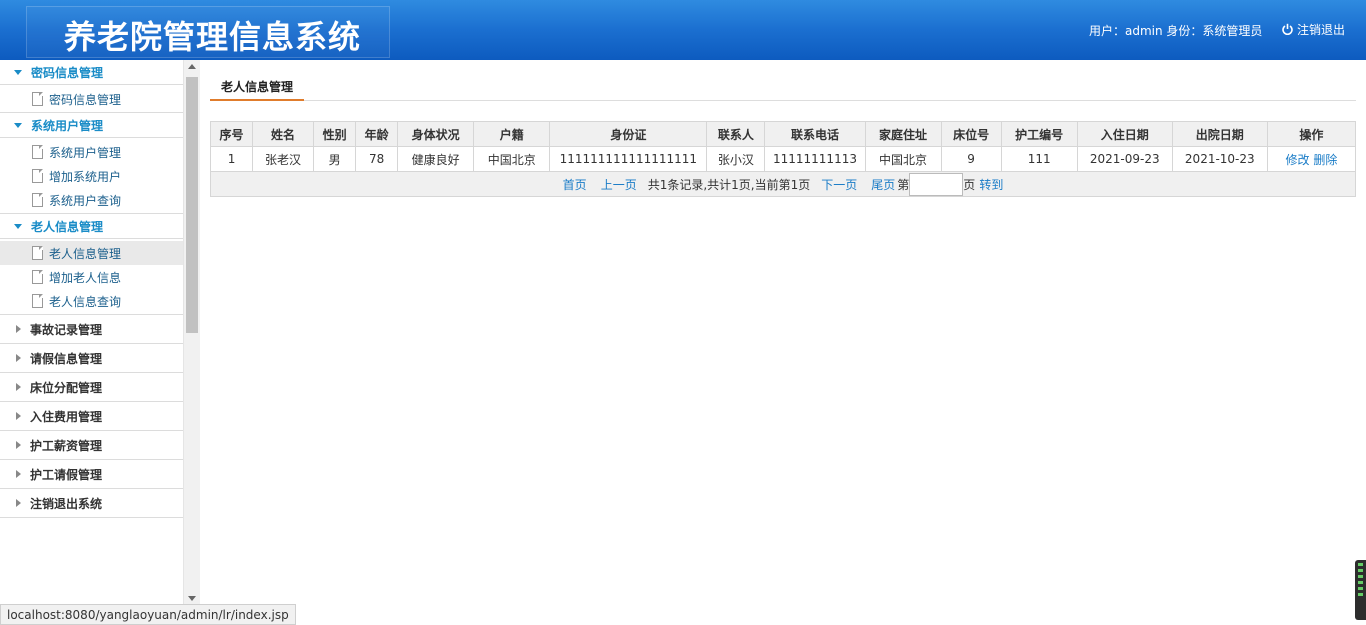 This screenshot has width=1366, height=625. I want to click on table-cell: 中国北京, so click(512, 159).